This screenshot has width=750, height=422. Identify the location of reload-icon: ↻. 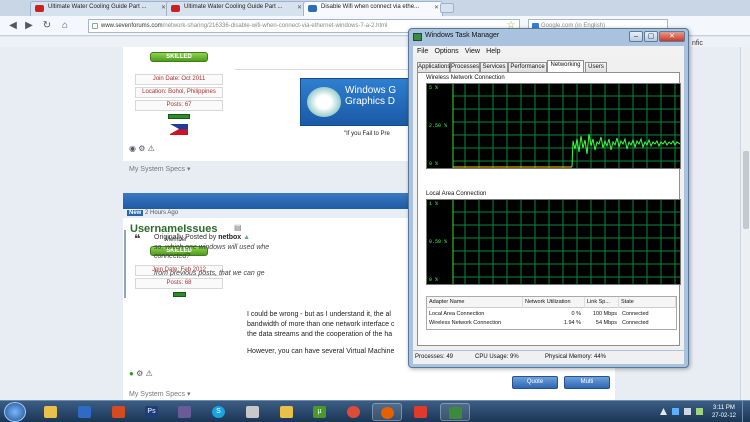
(47, 26).